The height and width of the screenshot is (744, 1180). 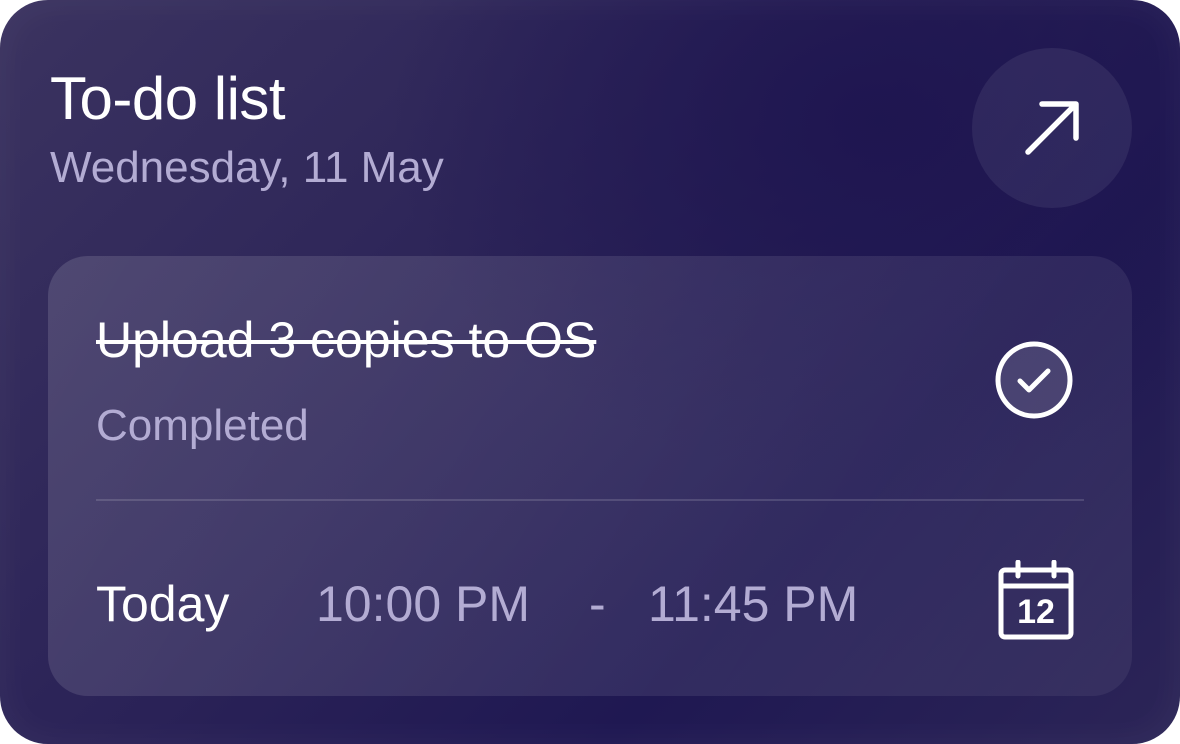 I want to click on task-status: Completed, so click(x=202, y=425).